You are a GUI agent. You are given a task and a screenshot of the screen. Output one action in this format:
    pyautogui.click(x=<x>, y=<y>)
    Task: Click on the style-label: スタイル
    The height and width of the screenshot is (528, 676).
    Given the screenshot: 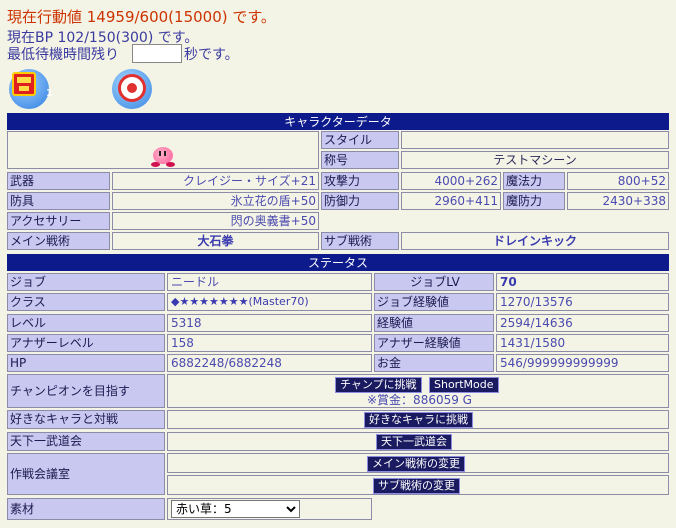 What is the action you would take?
    pyautogui.click(x=360, y=140)
    